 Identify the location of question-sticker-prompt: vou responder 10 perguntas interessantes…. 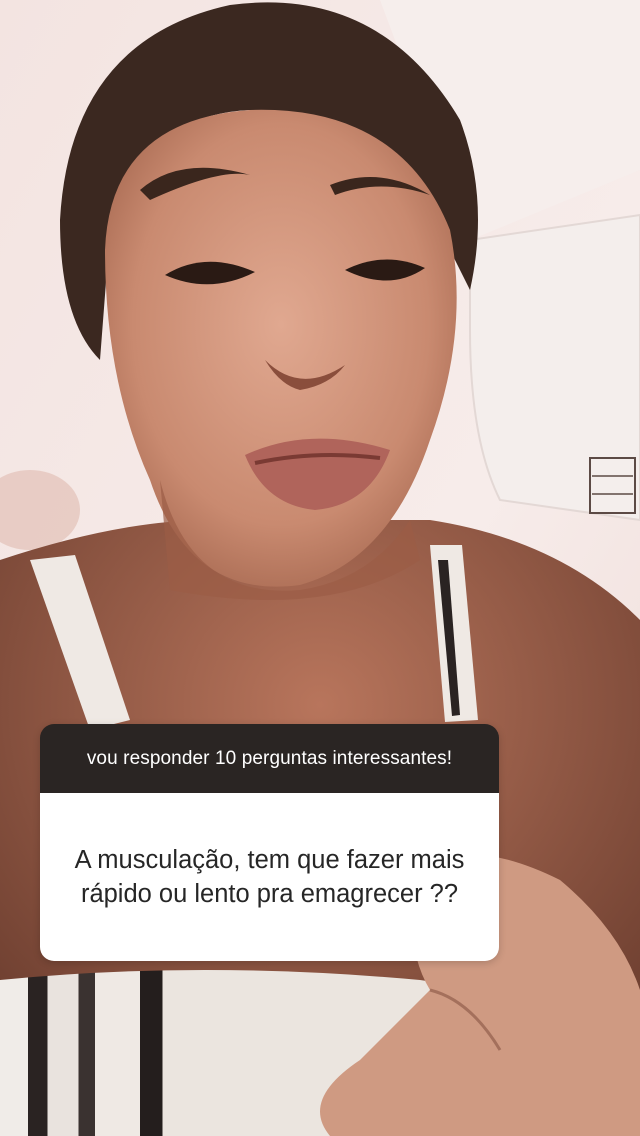
(269, 758).